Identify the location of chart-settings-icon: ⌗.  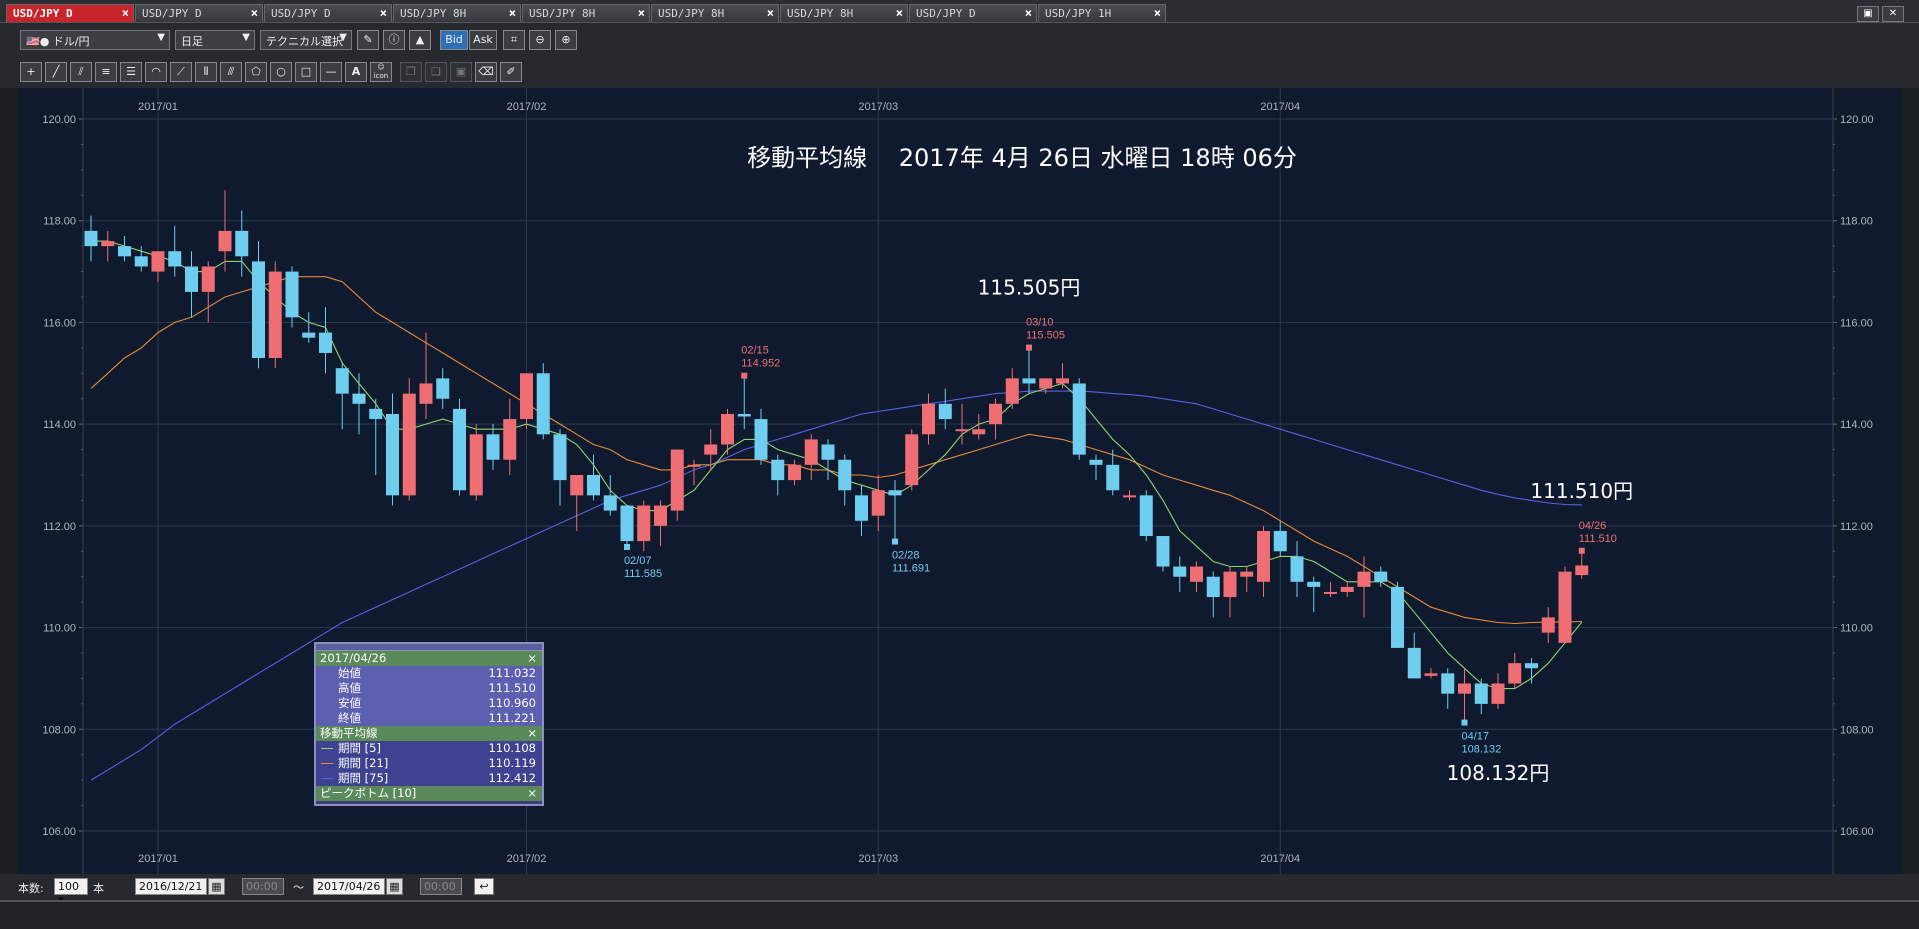
(514, 40).